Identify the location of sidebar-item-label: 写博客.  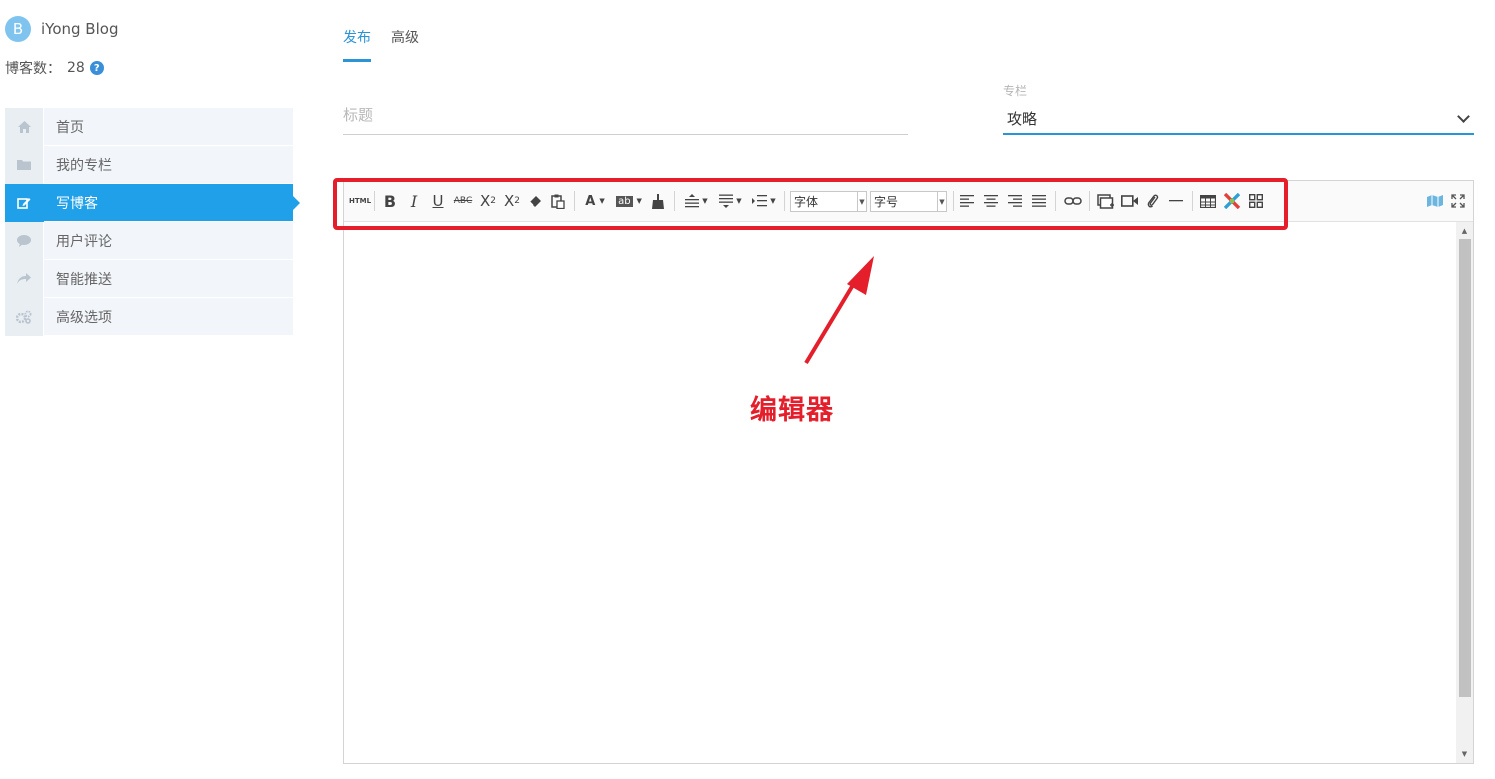
(77, 203).